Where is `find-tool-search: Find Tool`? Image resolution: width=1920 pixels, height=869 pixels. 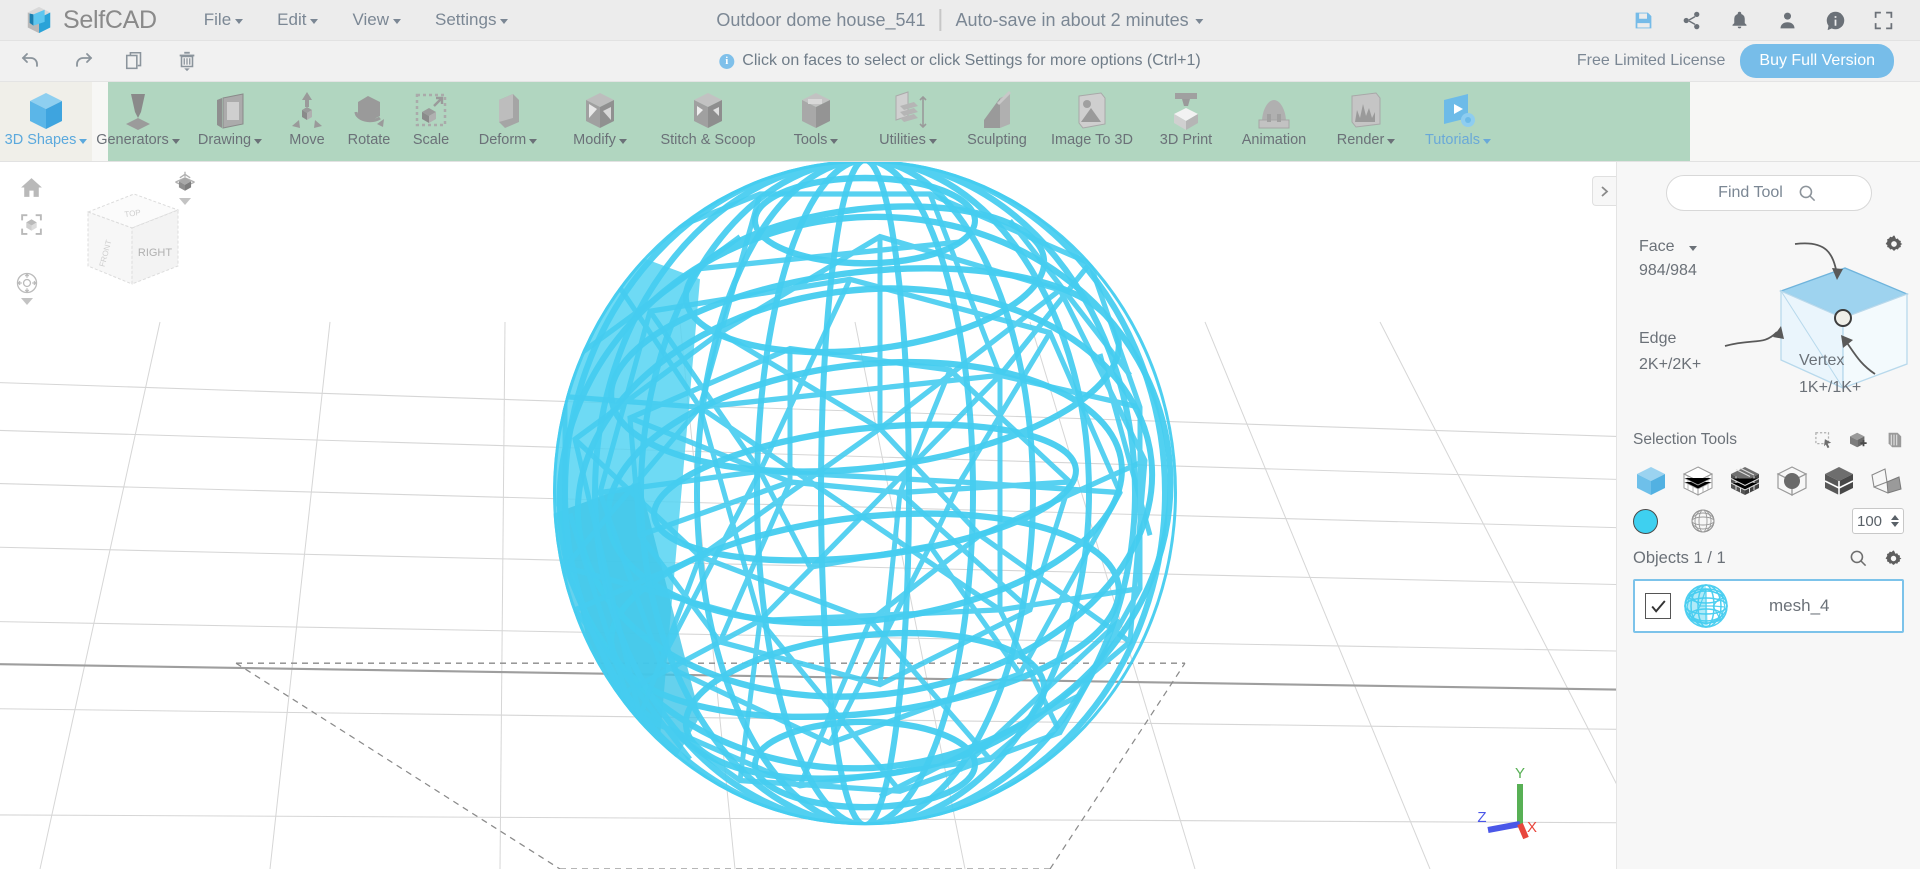
find-tool-search: Find Tool is located at coordinates (1768, 193).